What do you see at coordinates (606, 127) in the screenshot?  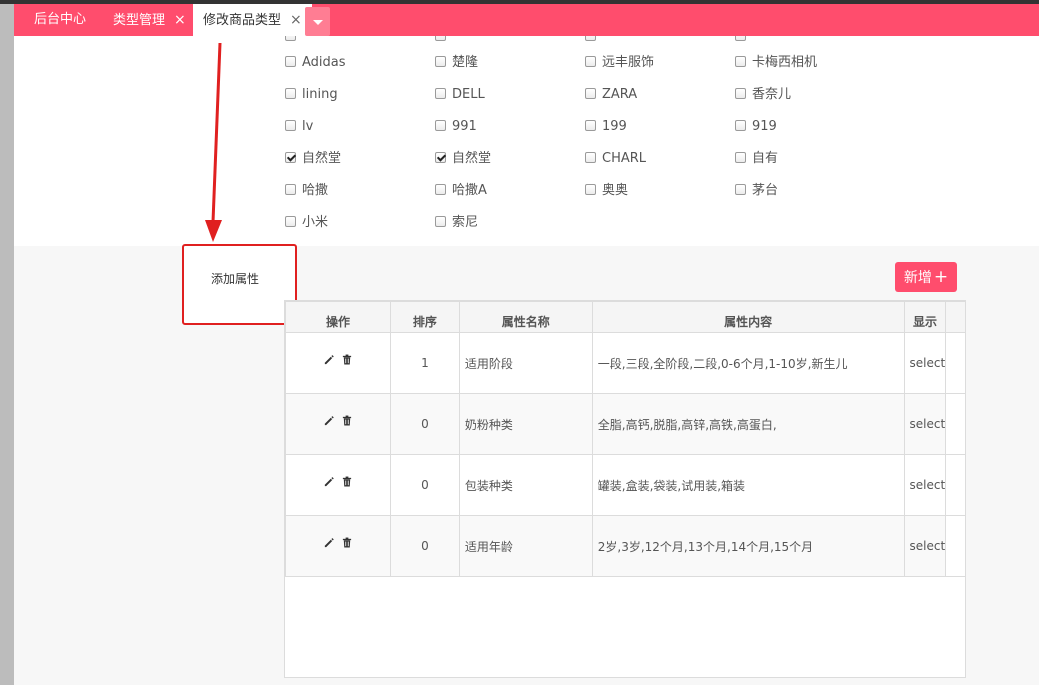 I see `brand-checkbox-item: 199` at bounding box center [606, 127].